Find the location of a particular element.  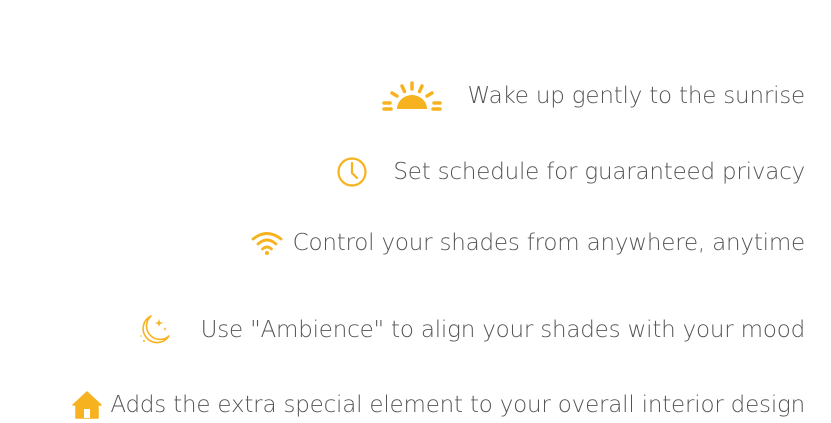

feature-row-schedule: Set schedule for guaranteed privacy is located at coordinates (570, 172).